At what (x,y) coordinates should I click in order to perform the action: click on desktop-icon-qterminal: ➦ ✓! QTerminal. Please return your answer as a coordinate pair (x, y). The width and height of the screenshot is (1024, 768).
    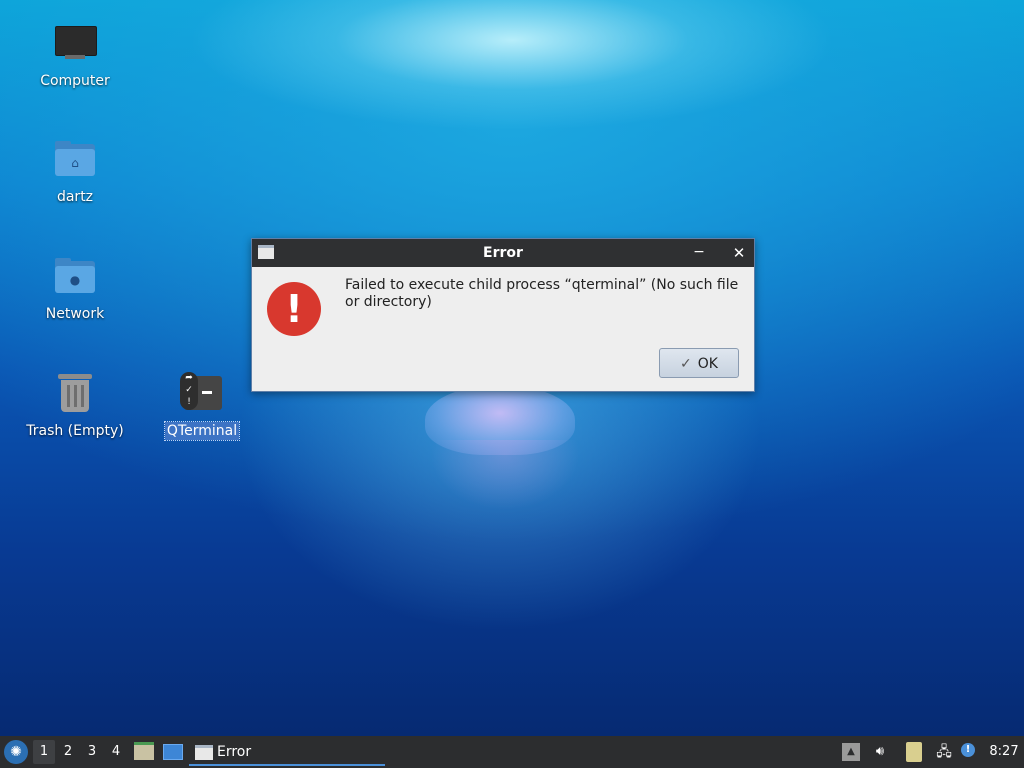
    Looking at the image, I should click on (202, 405).